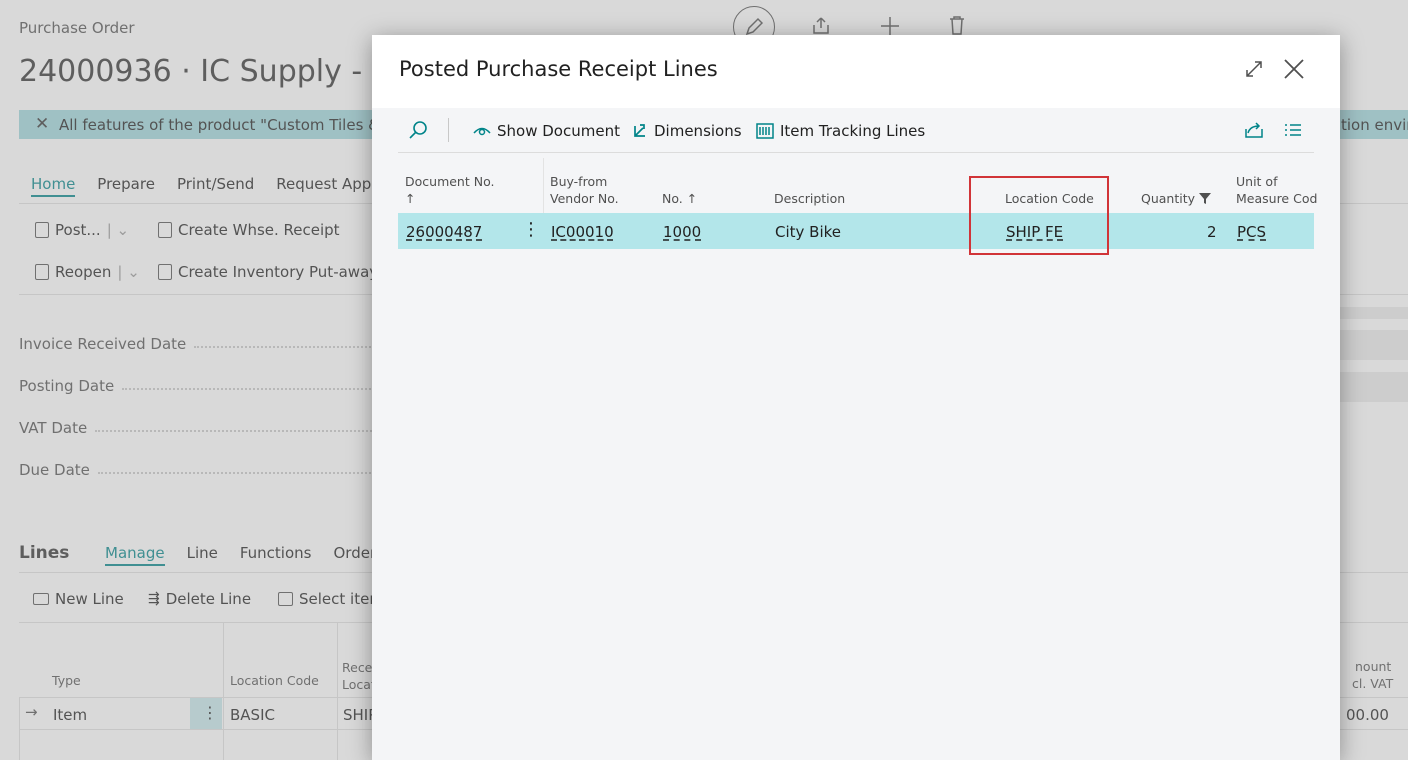 This screenshot has width=1408, height=760. I want to click on location-code-highlight, so click(1039, 215).